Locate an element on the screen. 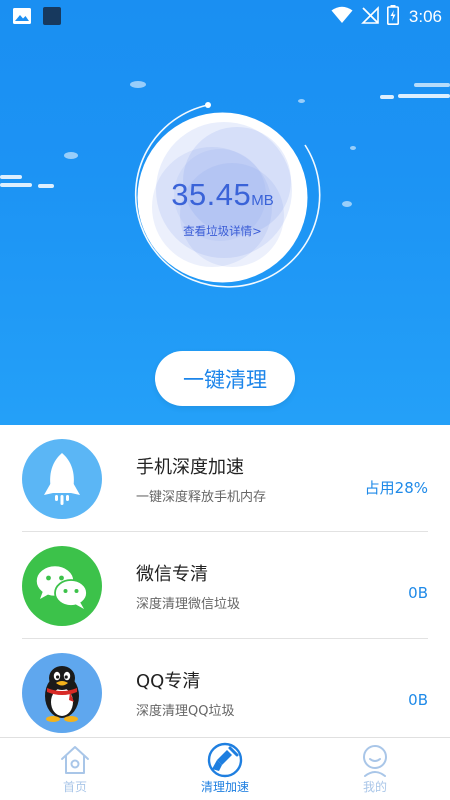 The width and height of the screenshot is (450, 800). no-signal-icon is located at coordinates (369, 17).